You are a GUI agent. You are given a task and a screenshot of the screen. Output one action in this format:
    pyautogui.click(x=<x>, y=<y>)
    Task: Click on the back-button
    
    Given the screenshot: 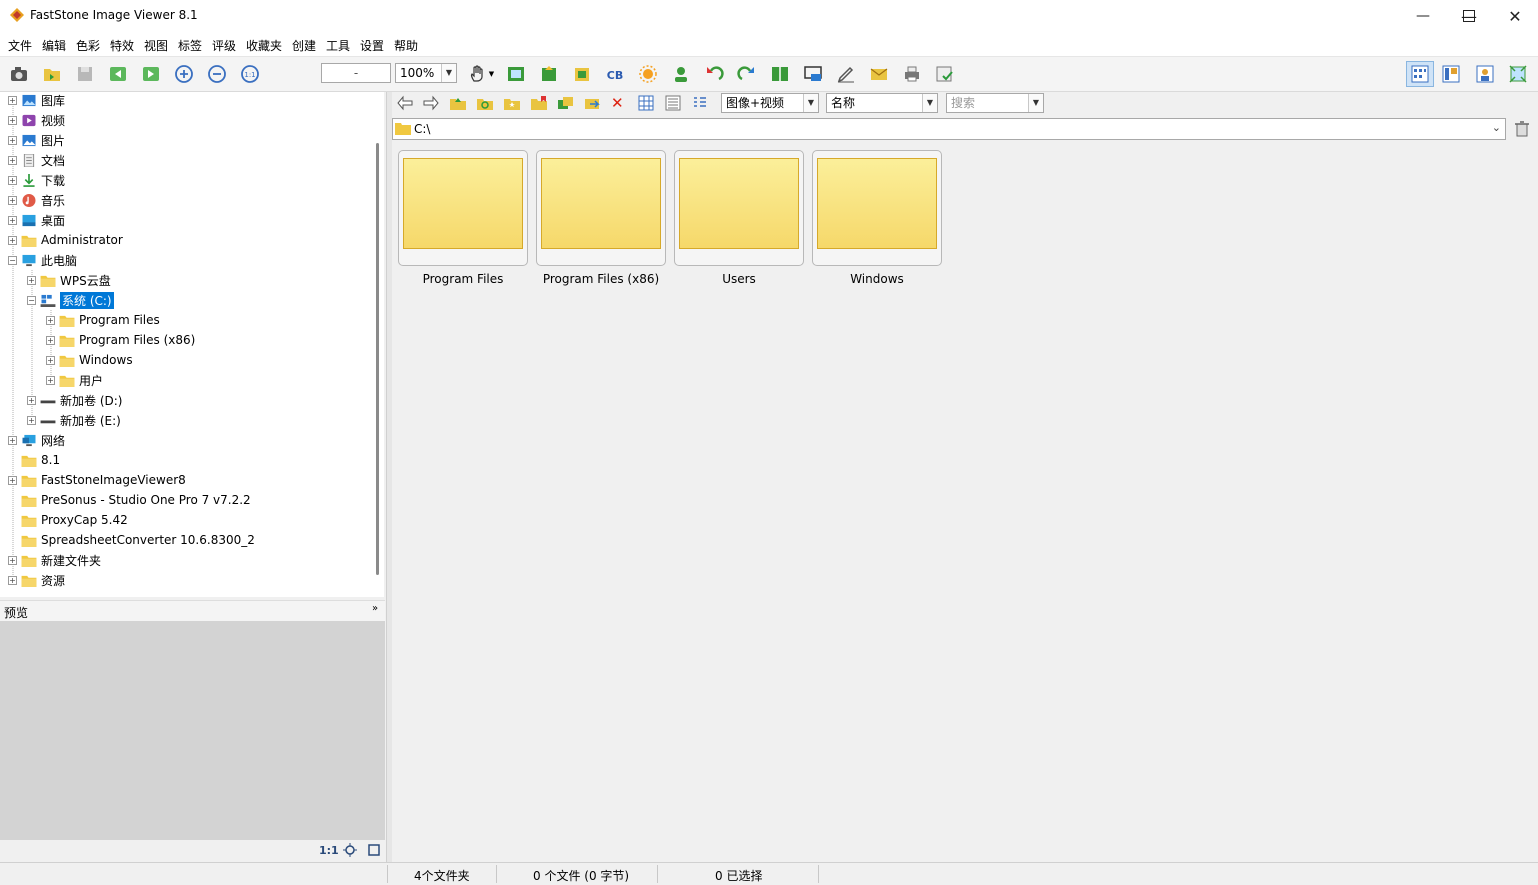 What is the action you would take?
    pyautogui.click(x=405, y=104)
    